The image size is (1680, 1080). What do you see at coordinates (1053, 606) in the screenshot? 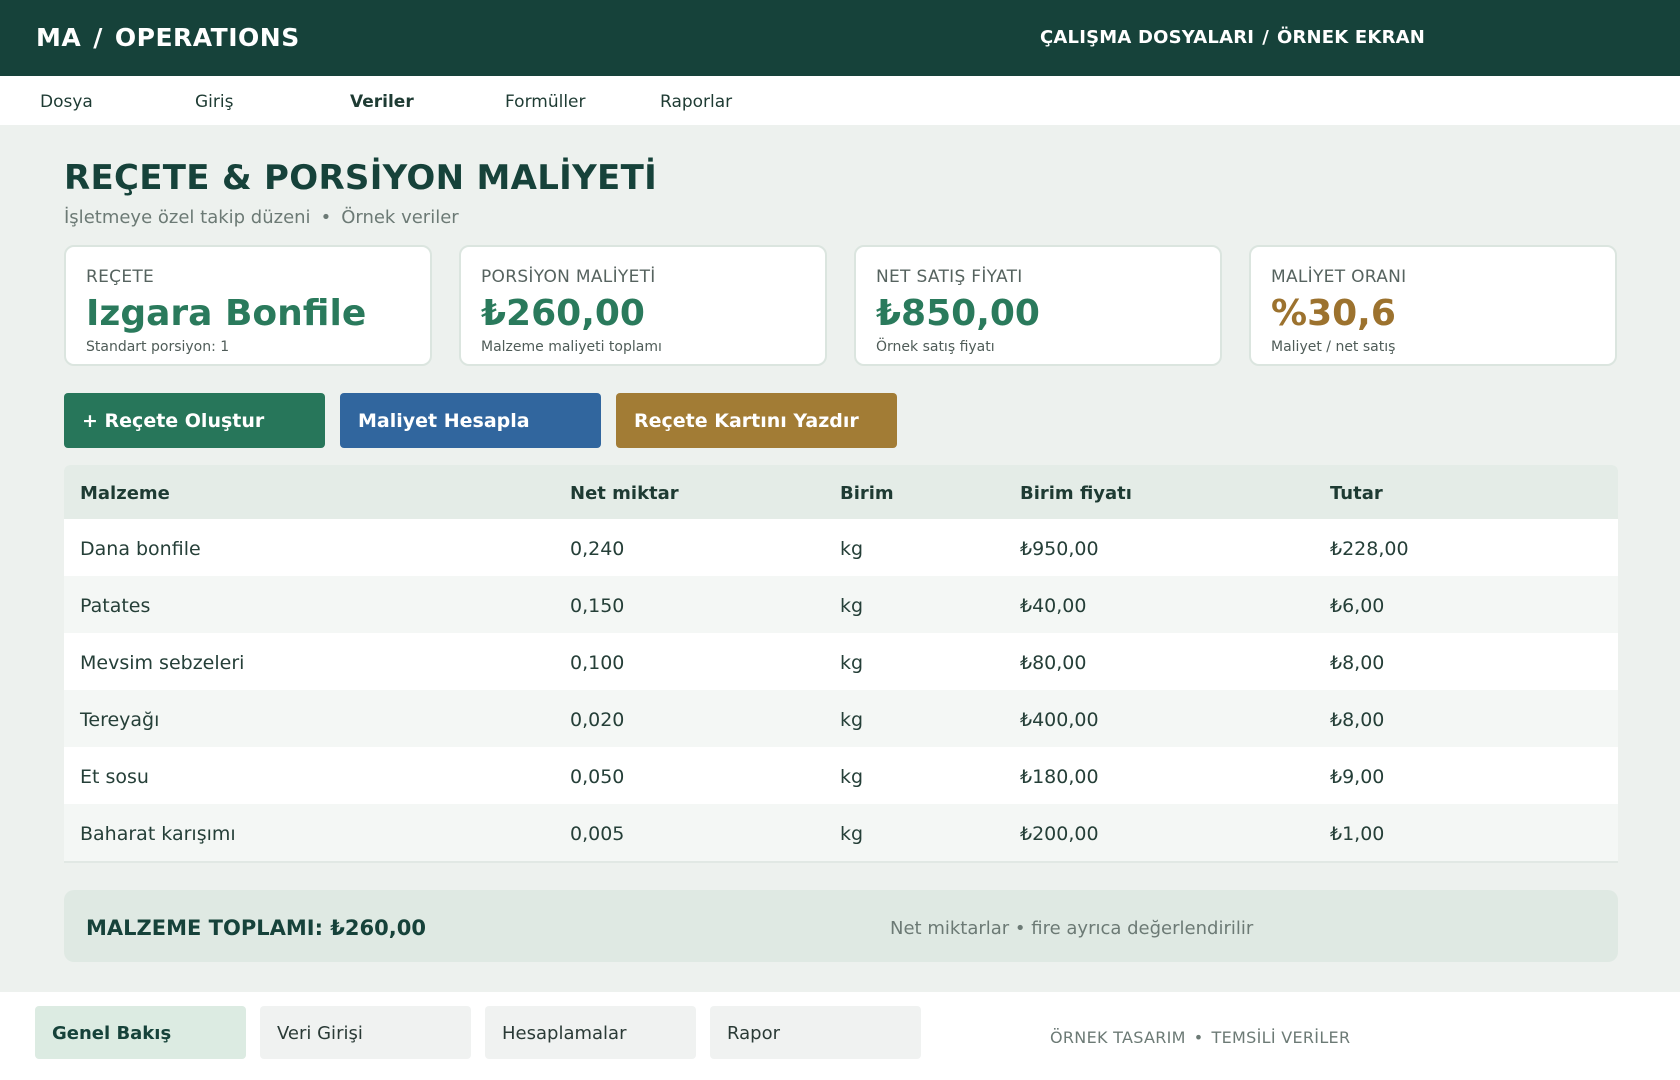
I see `cell-unit-price: ₺40,00` at bounding box center [1053, 606].